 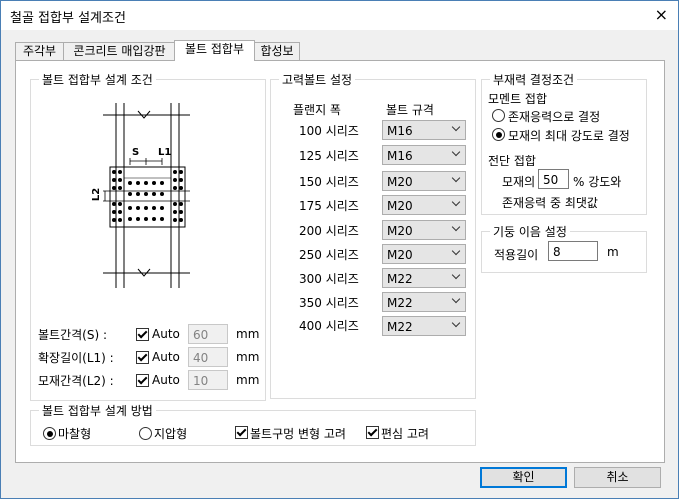 What do you see at coordinates (617, 477) in the screenshot?
I see `cancel-button: 취소` at bounding box center [617, 477].